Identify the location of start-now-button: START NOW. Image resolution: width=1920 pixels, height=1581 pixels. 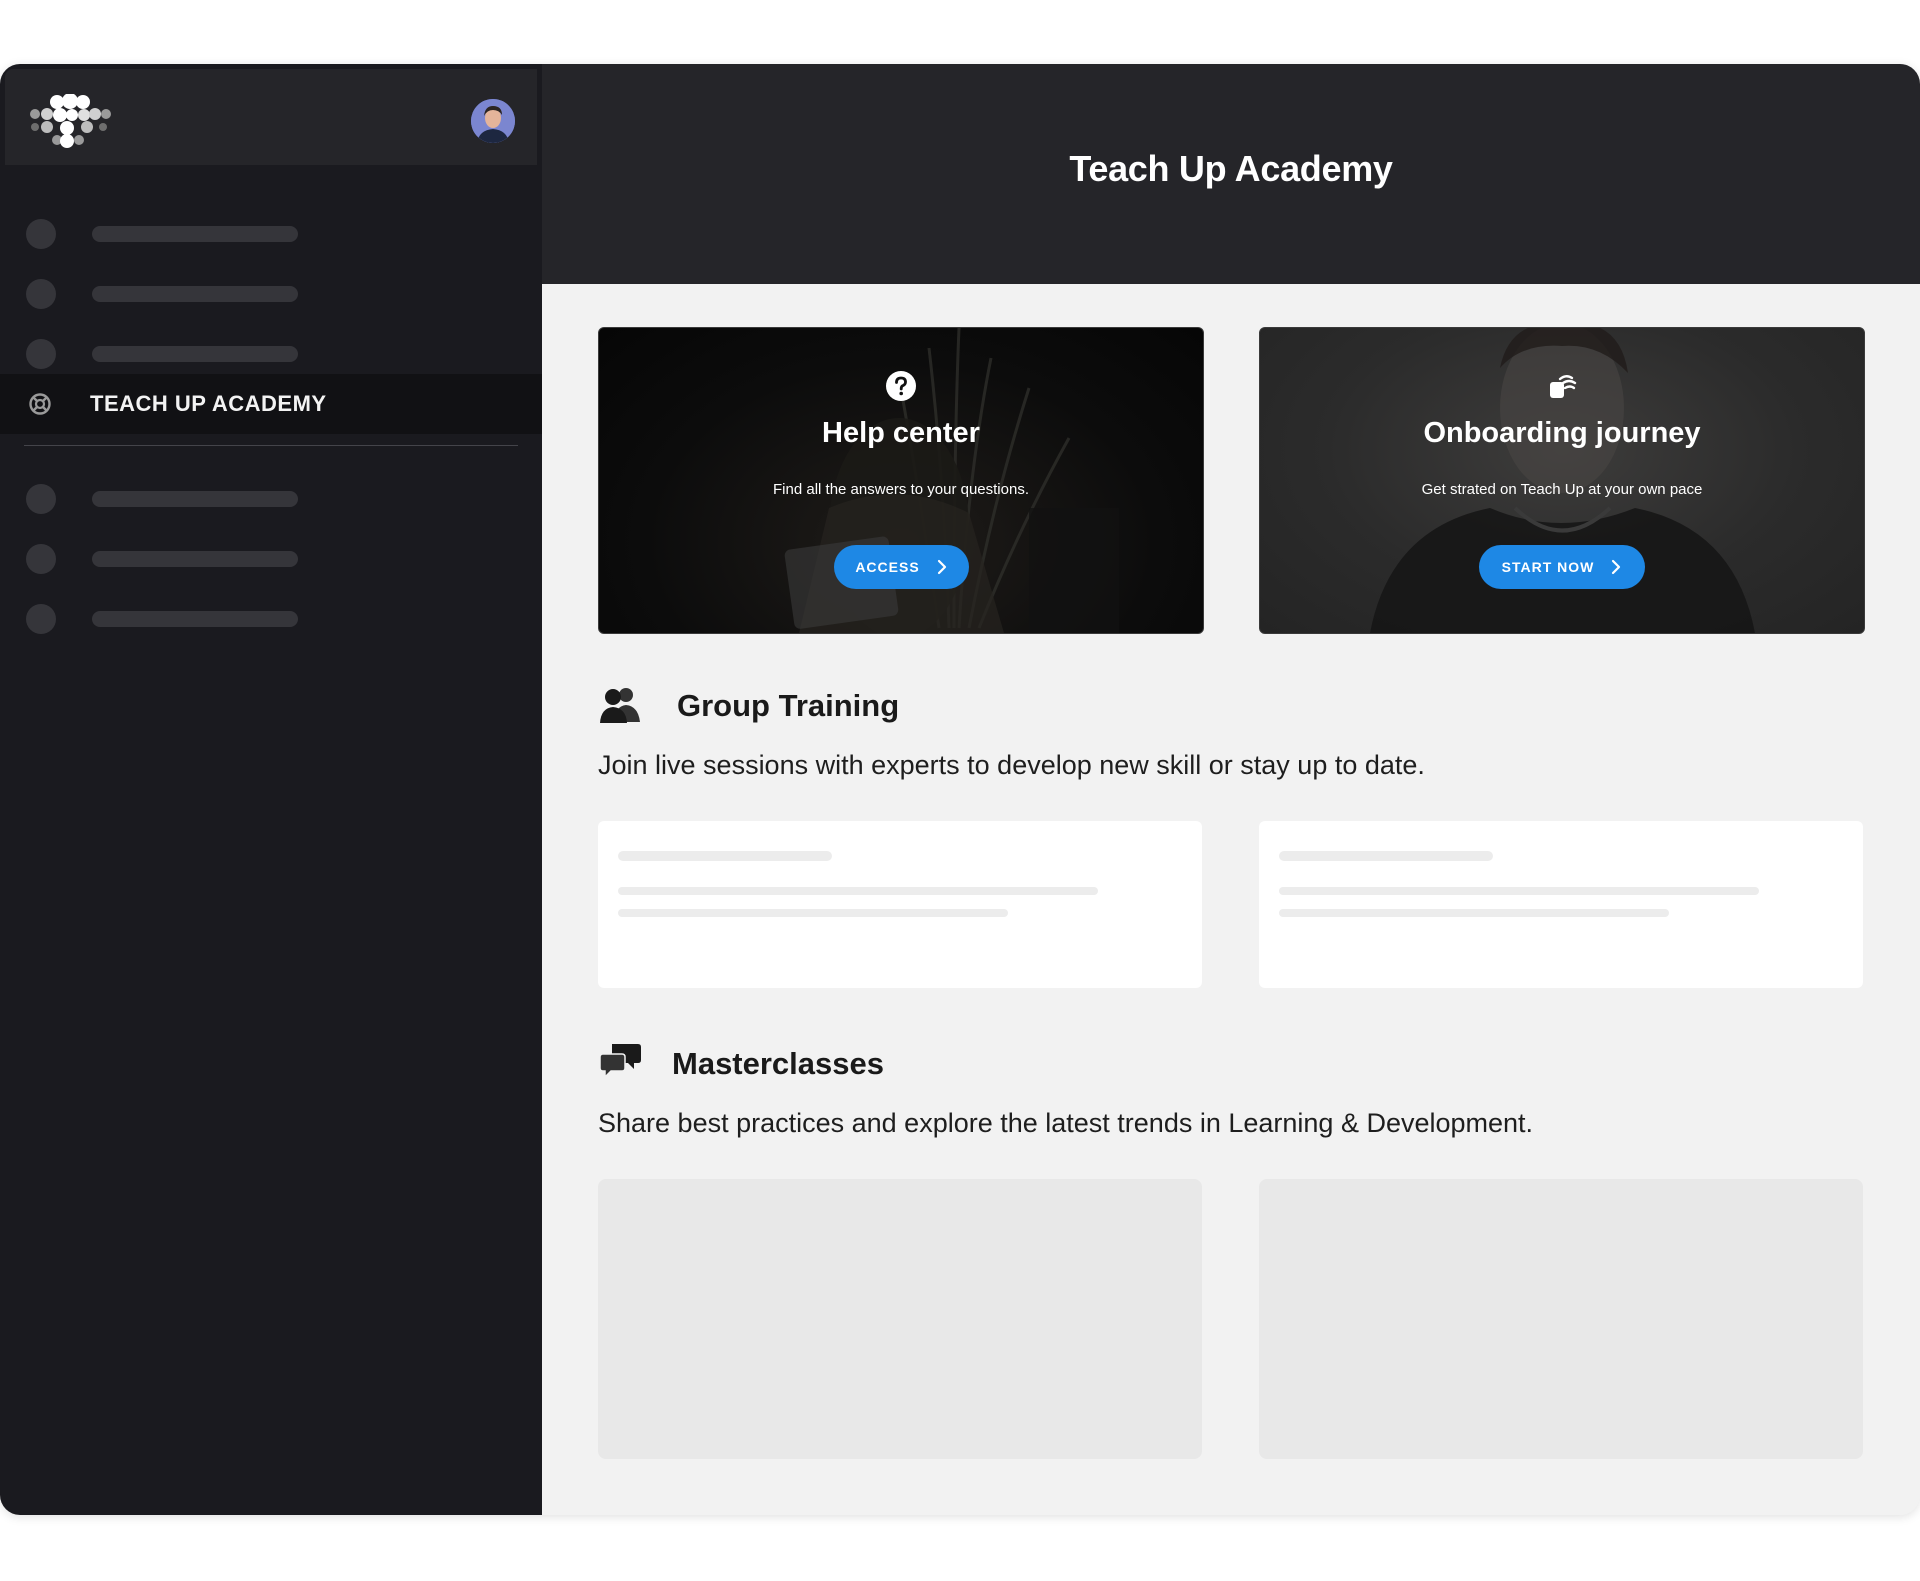
(1562, 567).